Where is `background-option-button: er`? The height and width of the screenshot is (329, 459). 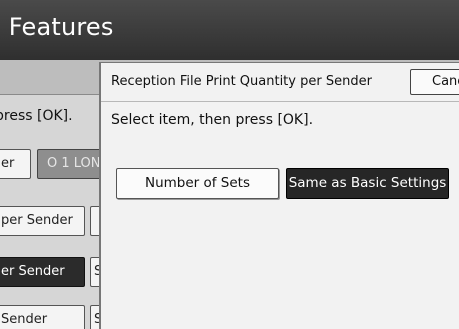 background-option-button: er is located at coordinates (15, 164).